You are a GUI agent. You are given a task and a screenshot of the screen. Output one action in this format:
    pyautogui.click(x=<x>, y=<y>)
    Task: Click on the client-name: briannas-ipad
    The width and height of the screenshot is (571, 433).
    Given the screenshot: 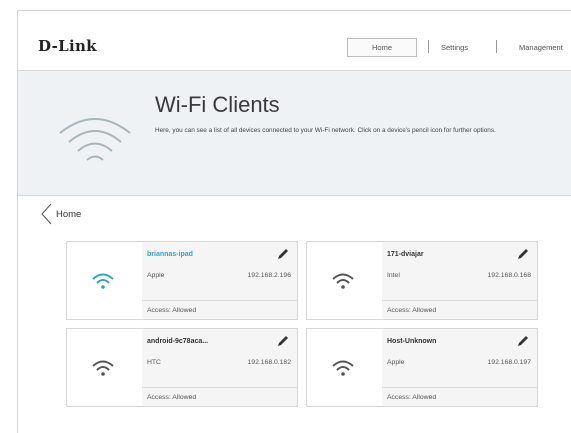 What is the action you would take?
    pyautogui.click(x=170, y=254)
    